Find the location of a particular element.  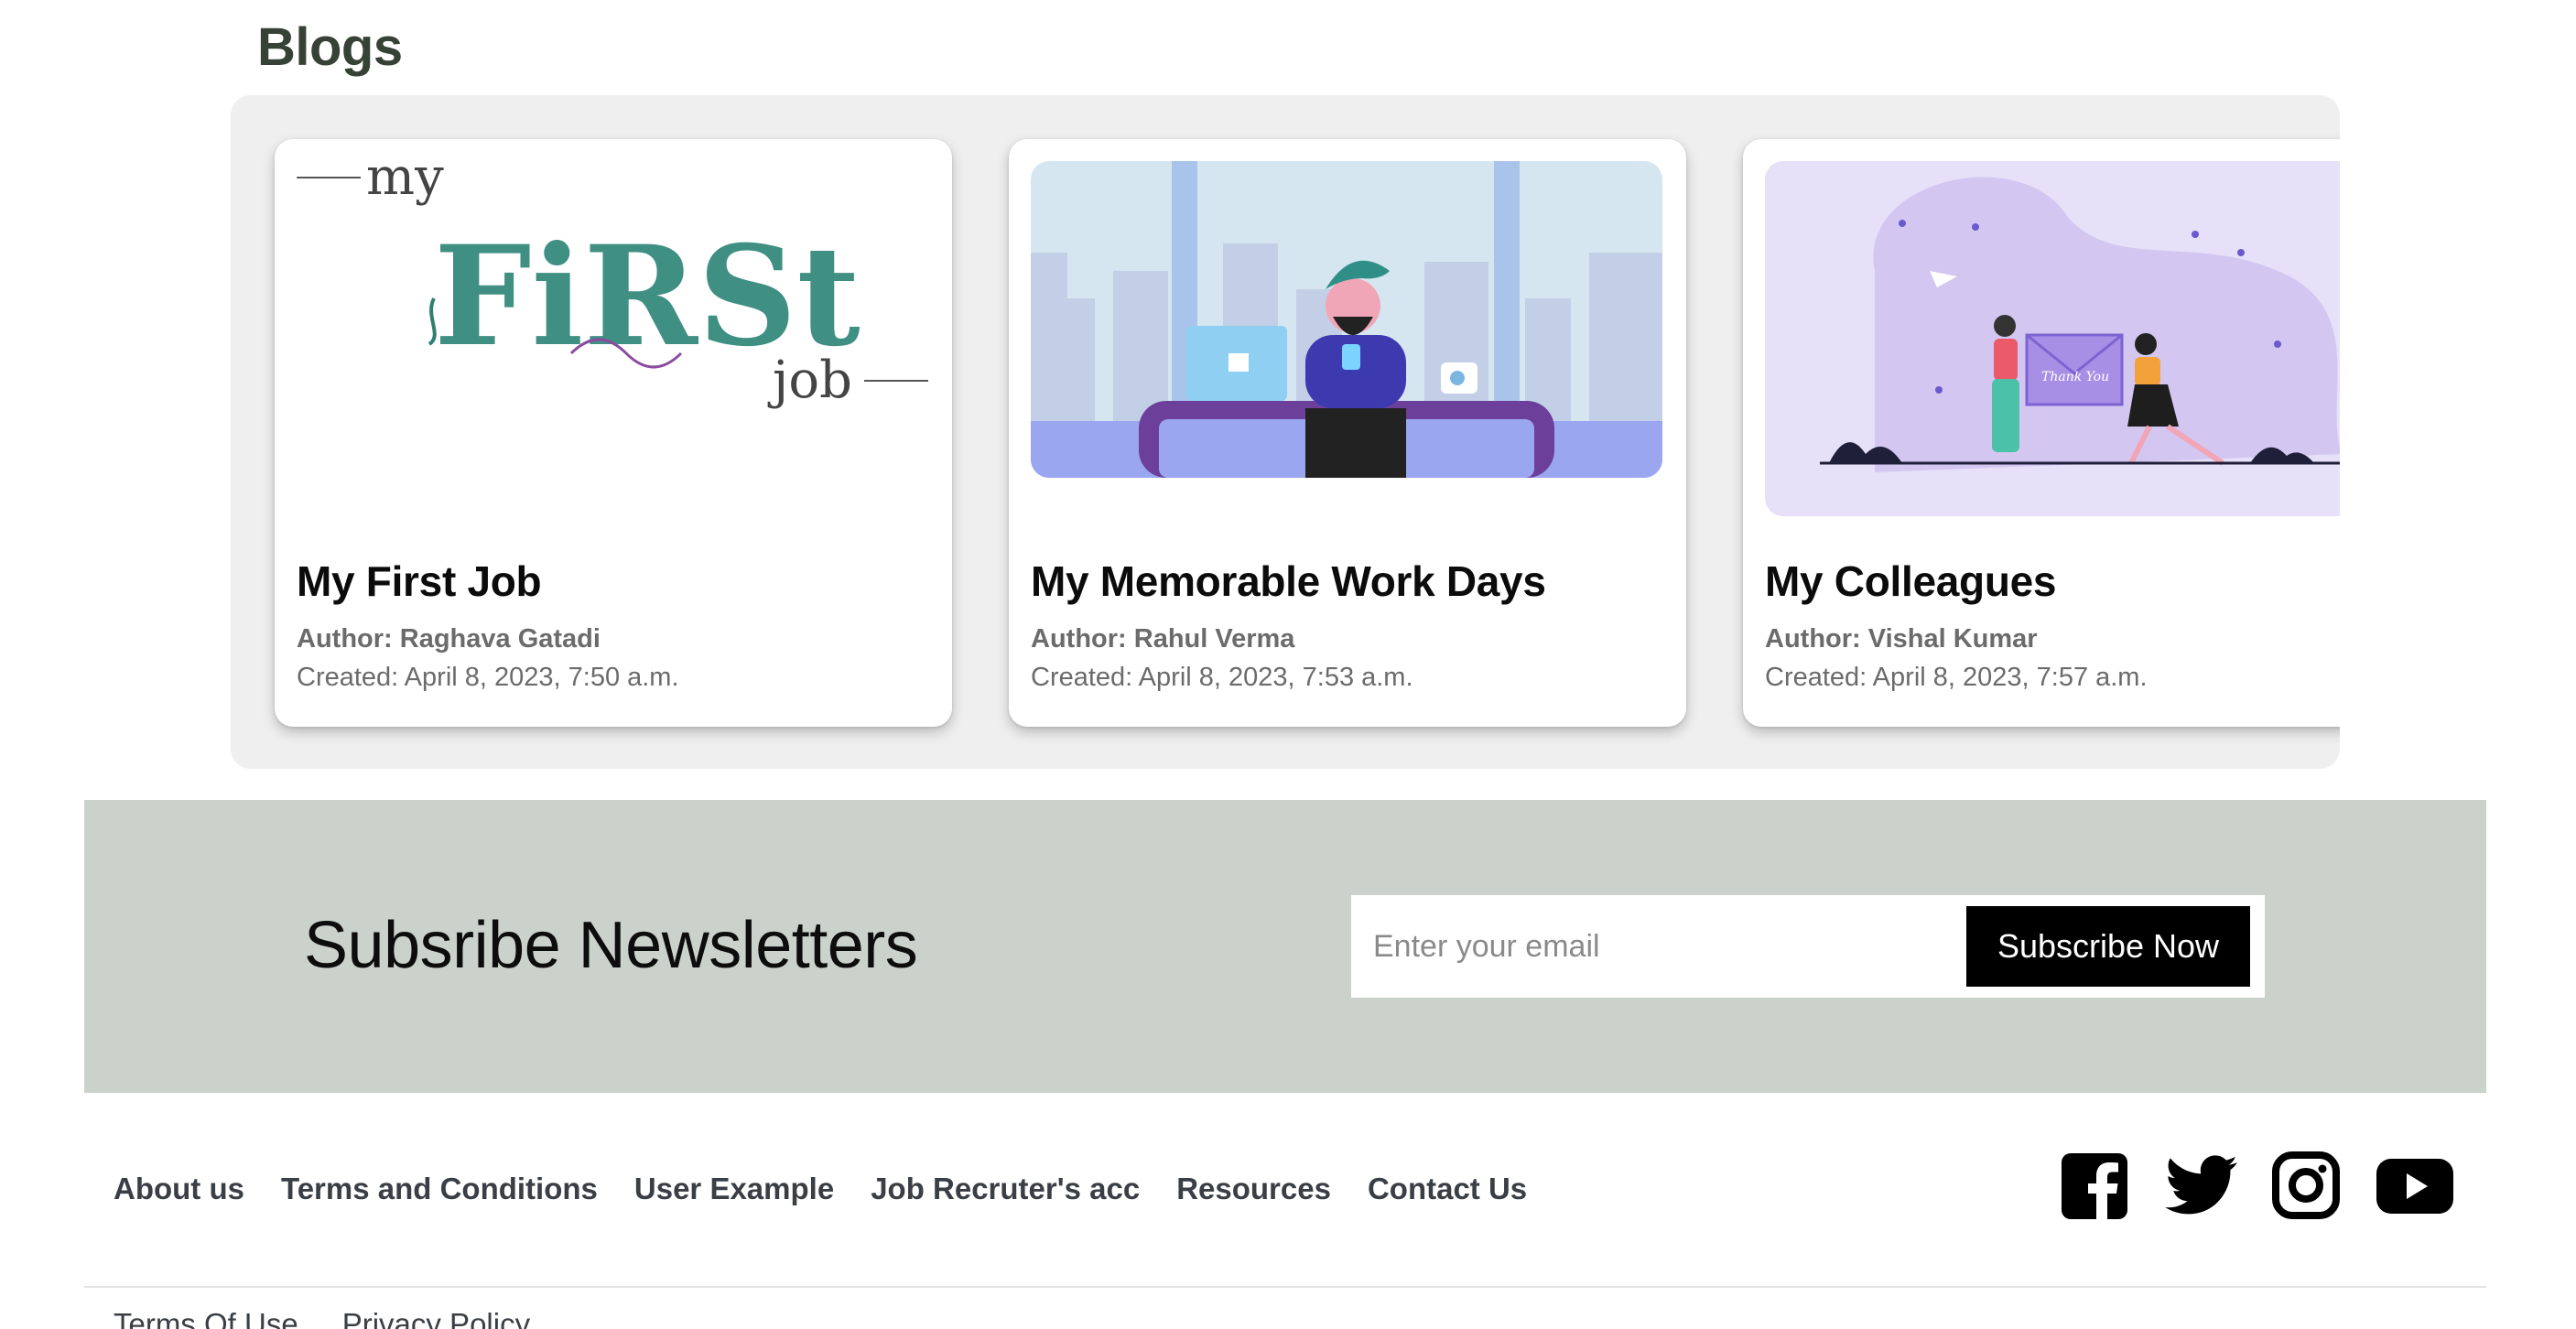

subscribe-button: Subscribe Now is located at coordinates (2108, 946).